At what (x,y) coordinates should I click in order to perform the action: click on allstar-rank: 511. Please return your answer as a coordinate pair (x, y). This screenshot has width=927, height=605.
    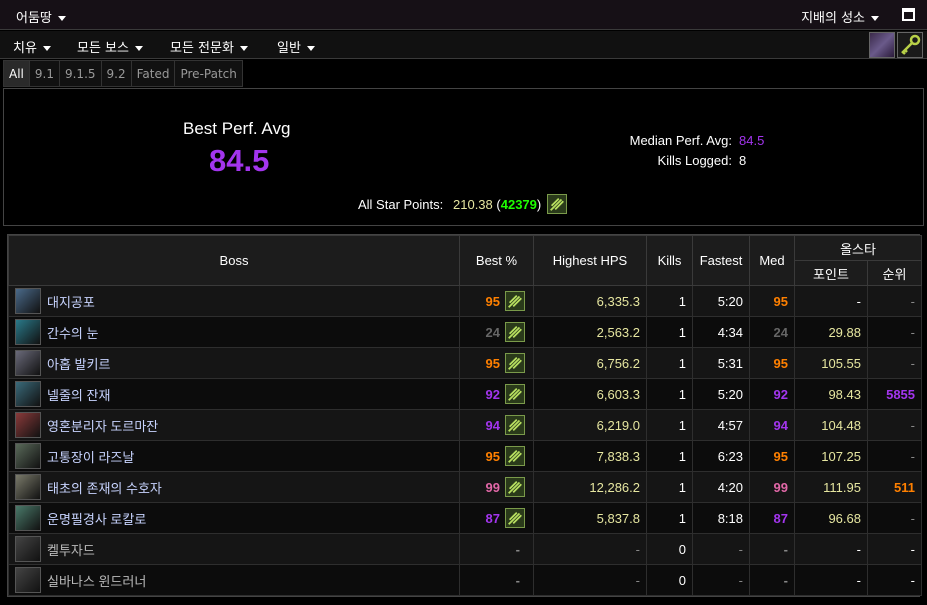
    Looking at the image, I should click on (894, 487).